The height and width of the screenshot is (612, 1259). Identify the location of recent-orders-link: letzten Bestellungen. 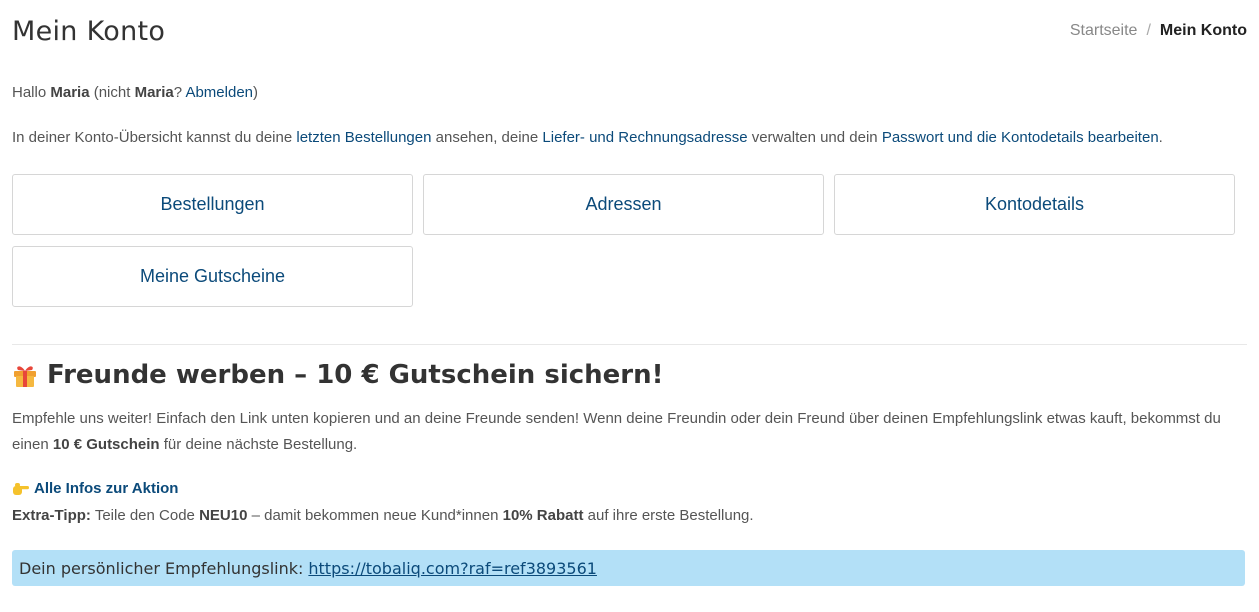
(363, 137).